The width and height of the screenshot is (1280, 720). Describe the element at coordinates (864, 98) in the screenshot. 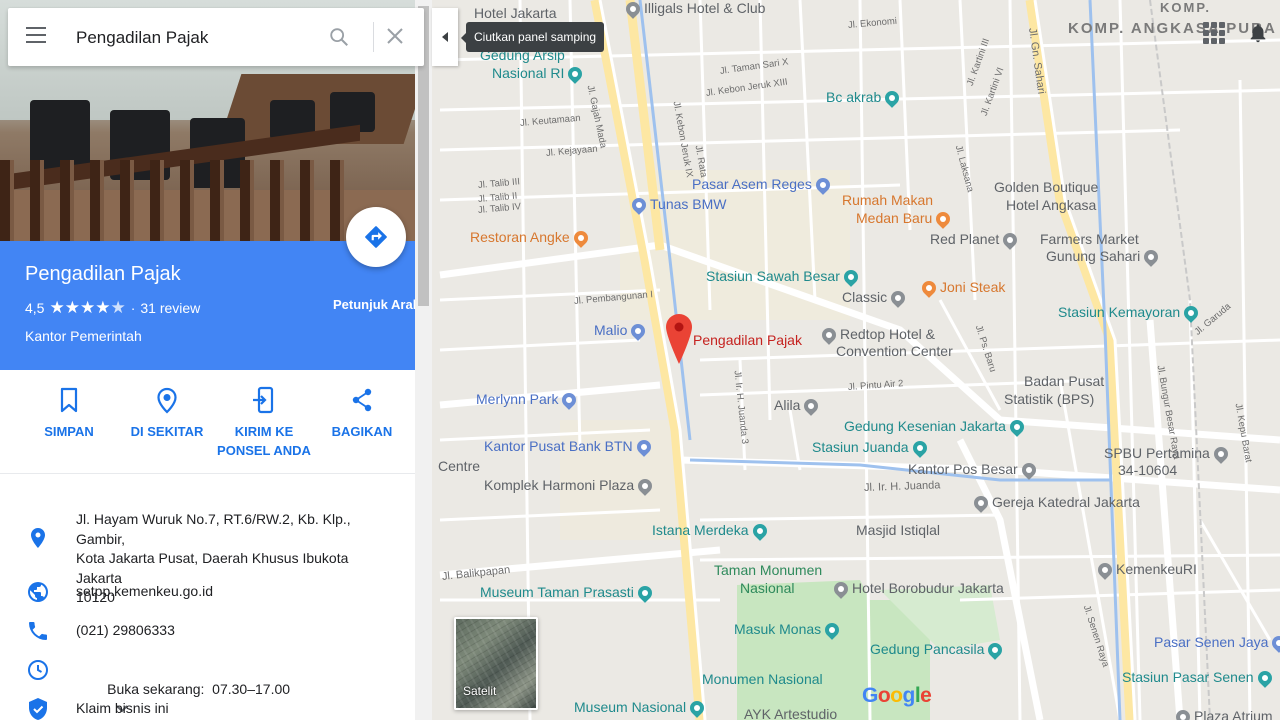

I see `poi-bc-akrab: Bc akrab` at that location.